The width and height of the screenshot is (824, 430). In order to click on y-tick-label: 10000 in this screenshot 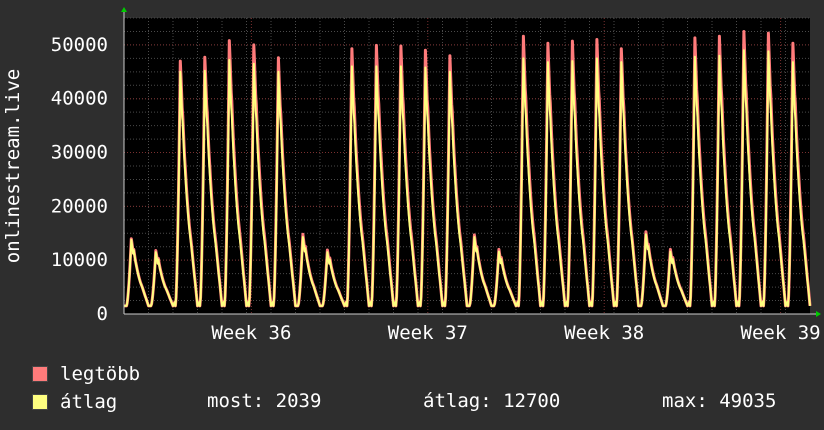, I will do `click(79, 260)`.